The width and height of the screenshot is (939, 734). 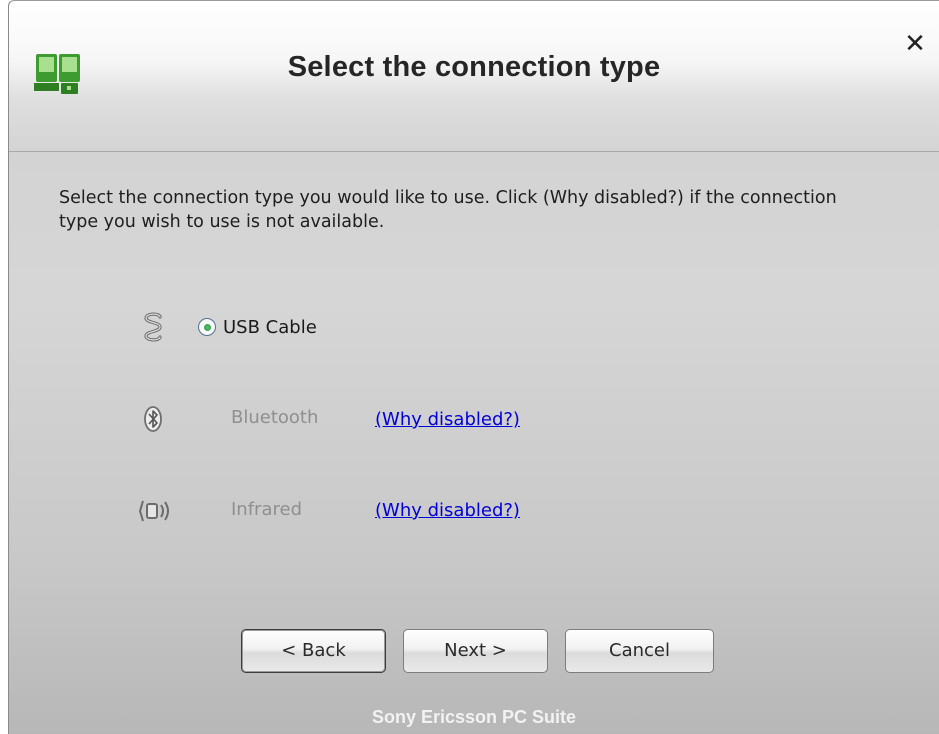 What do you see at coordinates (153, 419) in the screenshot?
I see `bluetooth-icon` at bounding box center [153, 419].